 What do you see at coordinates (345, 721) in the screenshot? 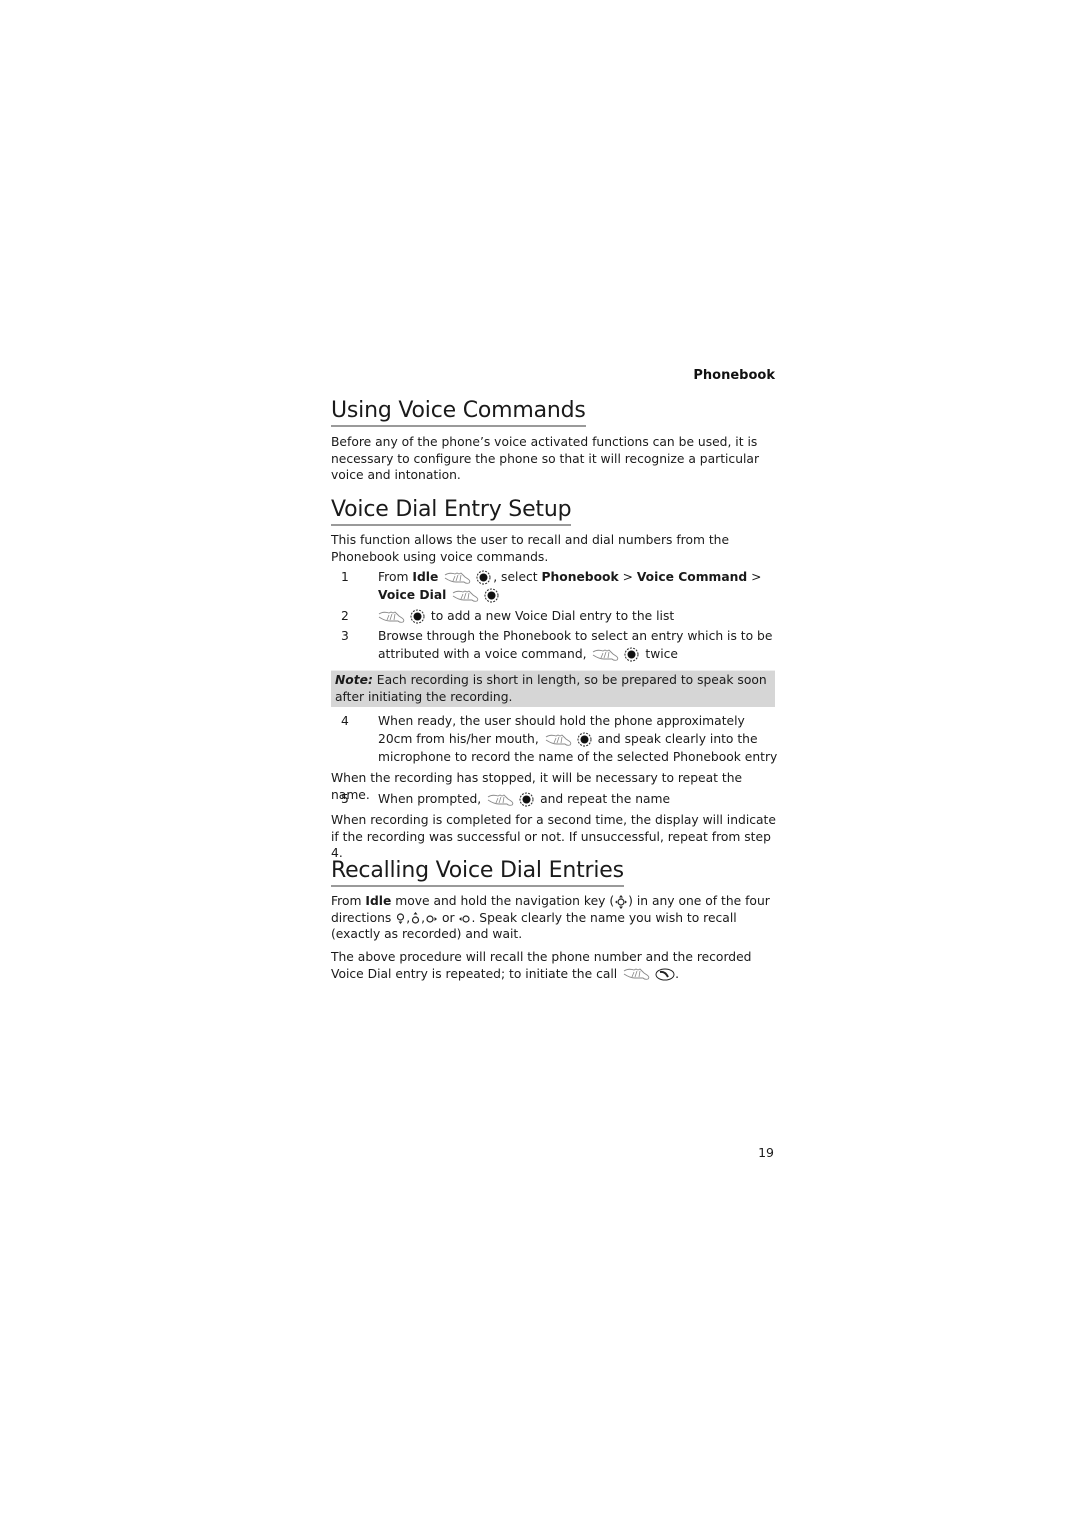
I see `step-number: 4` at bounding box center [345, 721].